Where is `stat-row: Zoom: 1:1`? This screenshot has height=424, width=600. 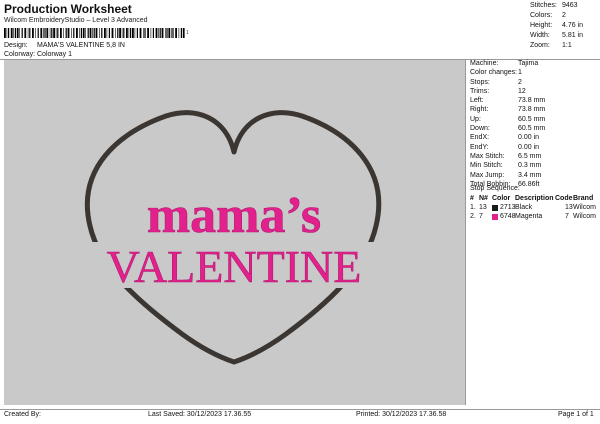
stat-row: Zoom: 1:1 is located at coordinates (564, 47).